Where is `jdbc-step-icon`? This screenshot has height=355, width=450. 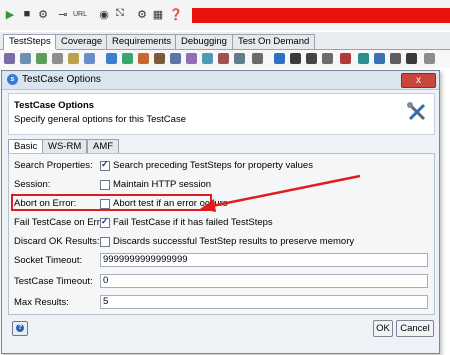
jdbc-step-icon is located at coordinates (57, 58).